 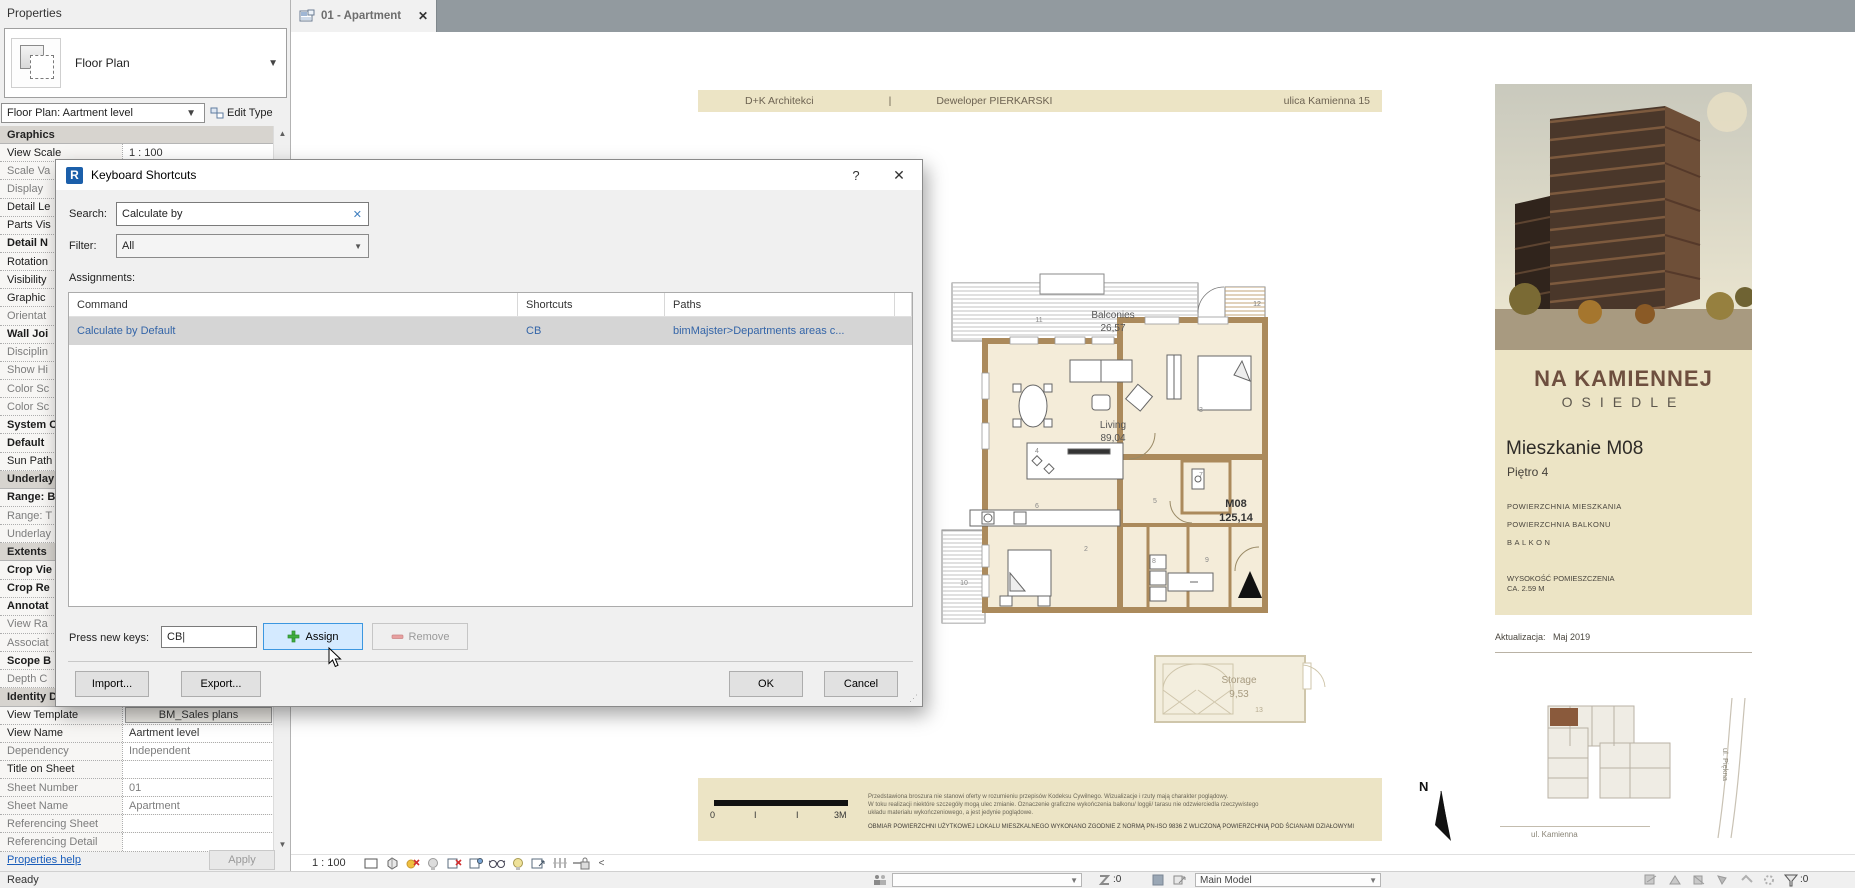 What do you see at coordinates (780, 304) in the screenshot?
I see `column-paths: Paths` at bounding box center [780, 304].